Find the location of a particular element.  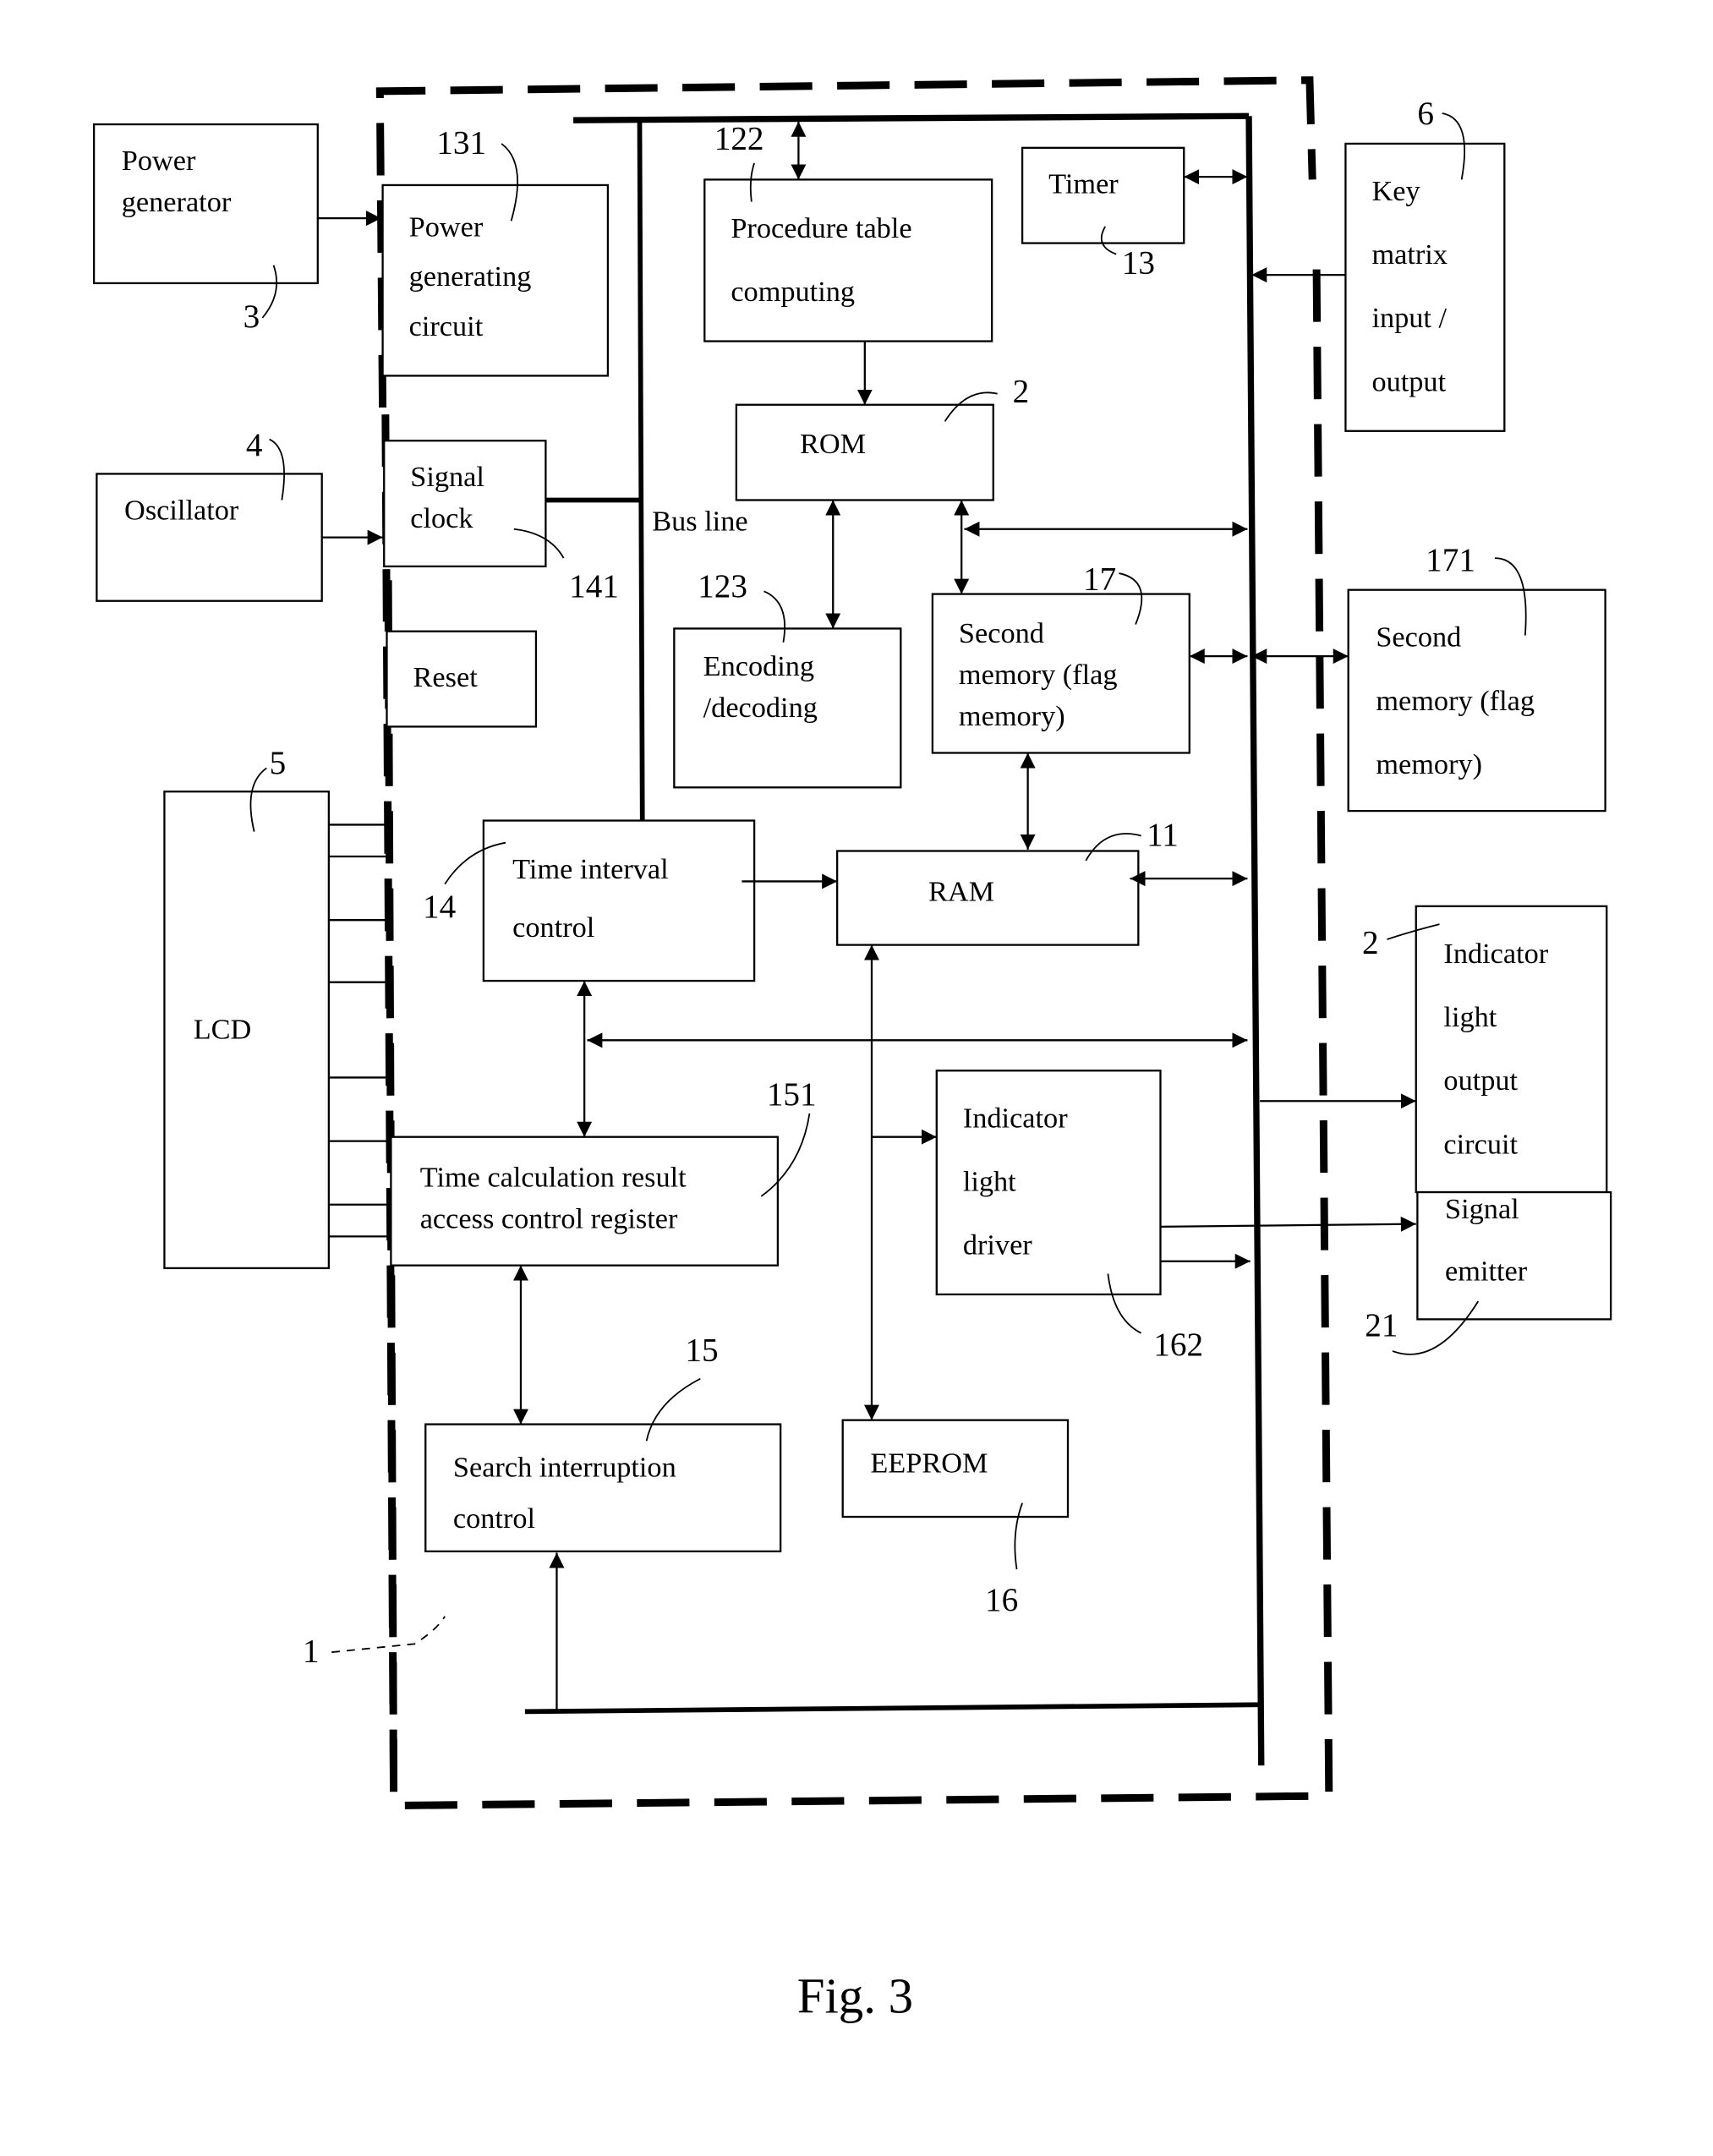

search-interruption-control-block: Search interruption control 15 is located at coordinates (603, 1442).